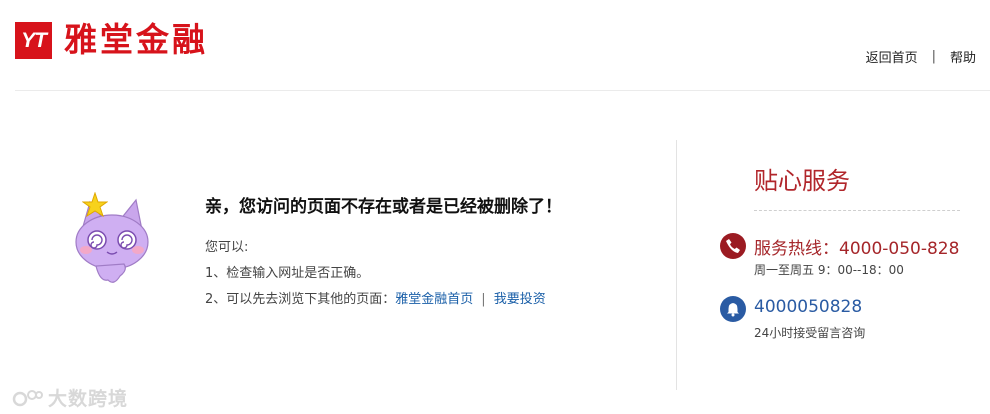 The height and width of the screenshot is (414, 990). I want to click on error-title: 亲，您访问的页面不存在或者是已经被删除了！, so click(383, 207).